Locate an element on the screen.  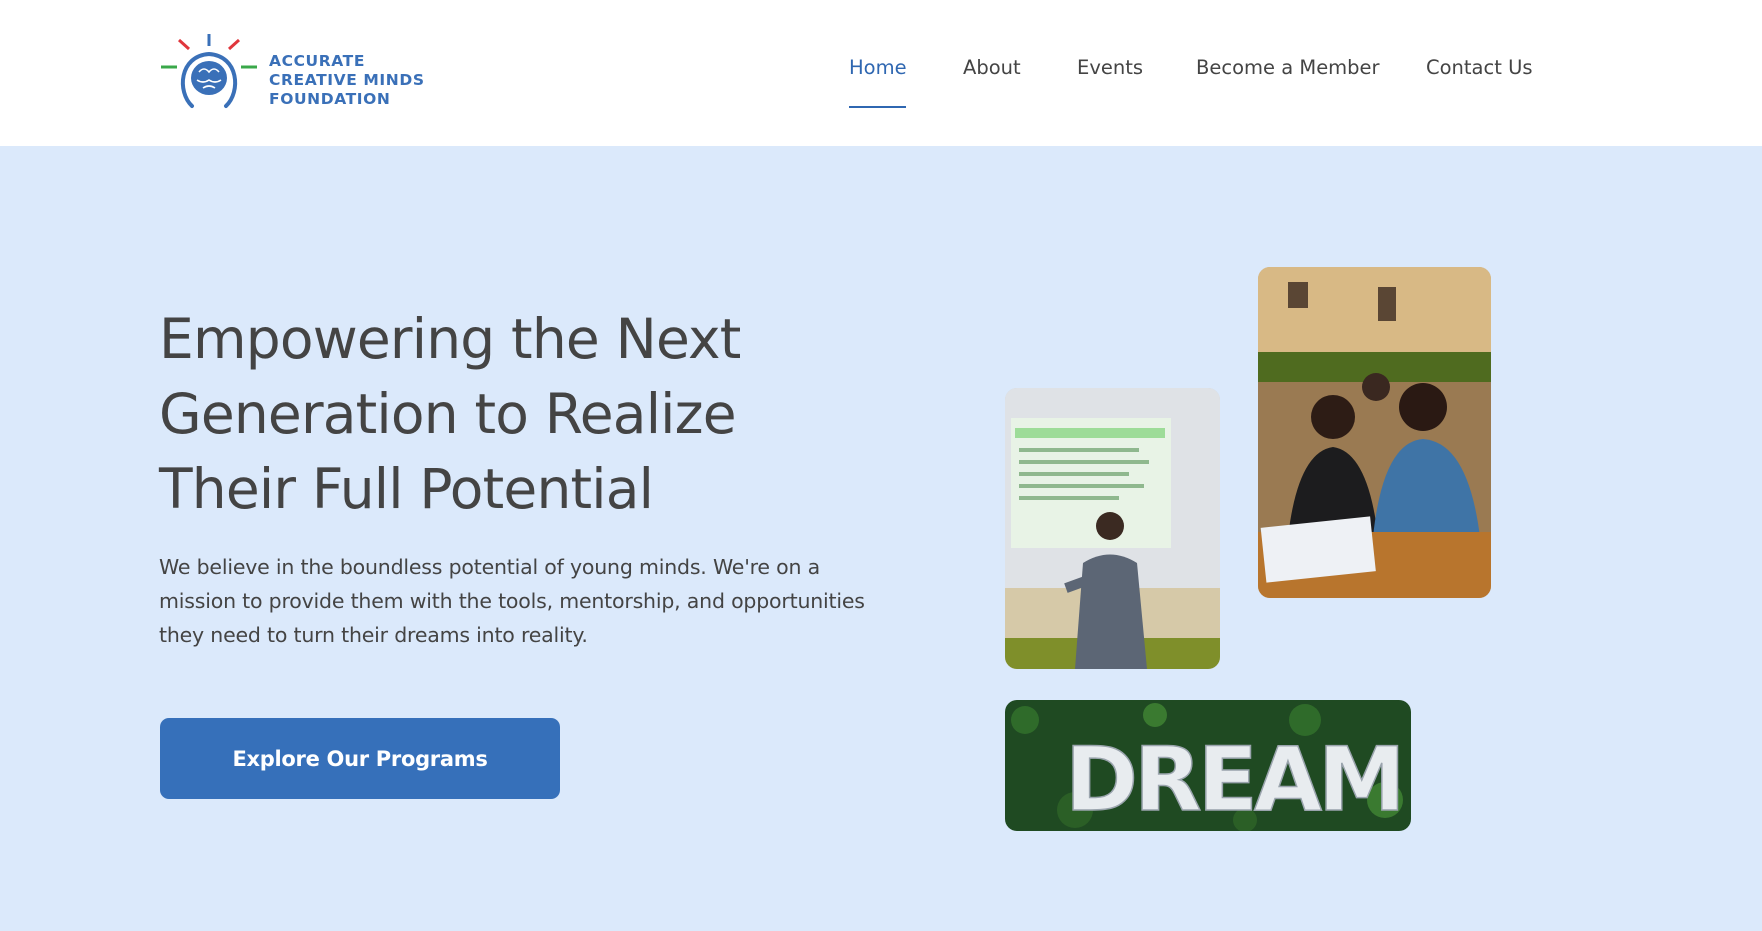
hero-title-line: Generation to Realize is located at coordinates (448, 414).